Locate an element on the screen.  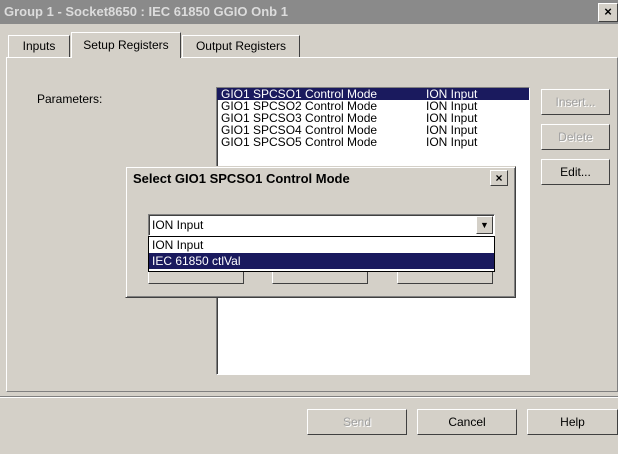
list-item-name: GIO1 SPCSO5 Control Mode is located at coordinates (299, 142).